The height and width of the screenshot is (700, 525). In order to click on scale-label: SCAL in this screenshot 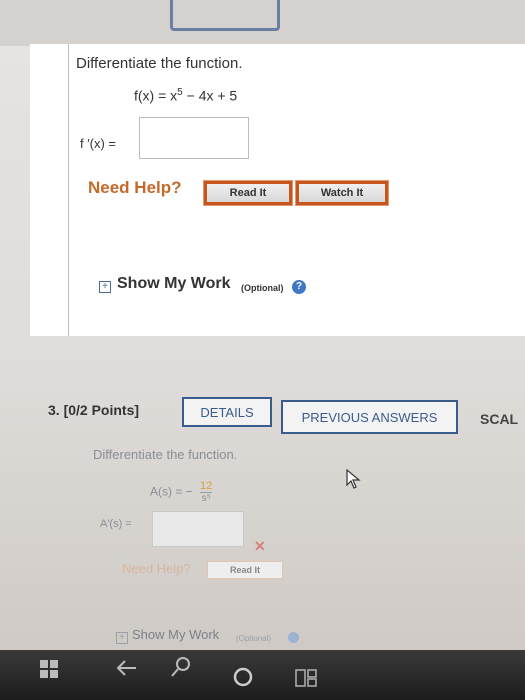, I will do `click(499, 419)`.